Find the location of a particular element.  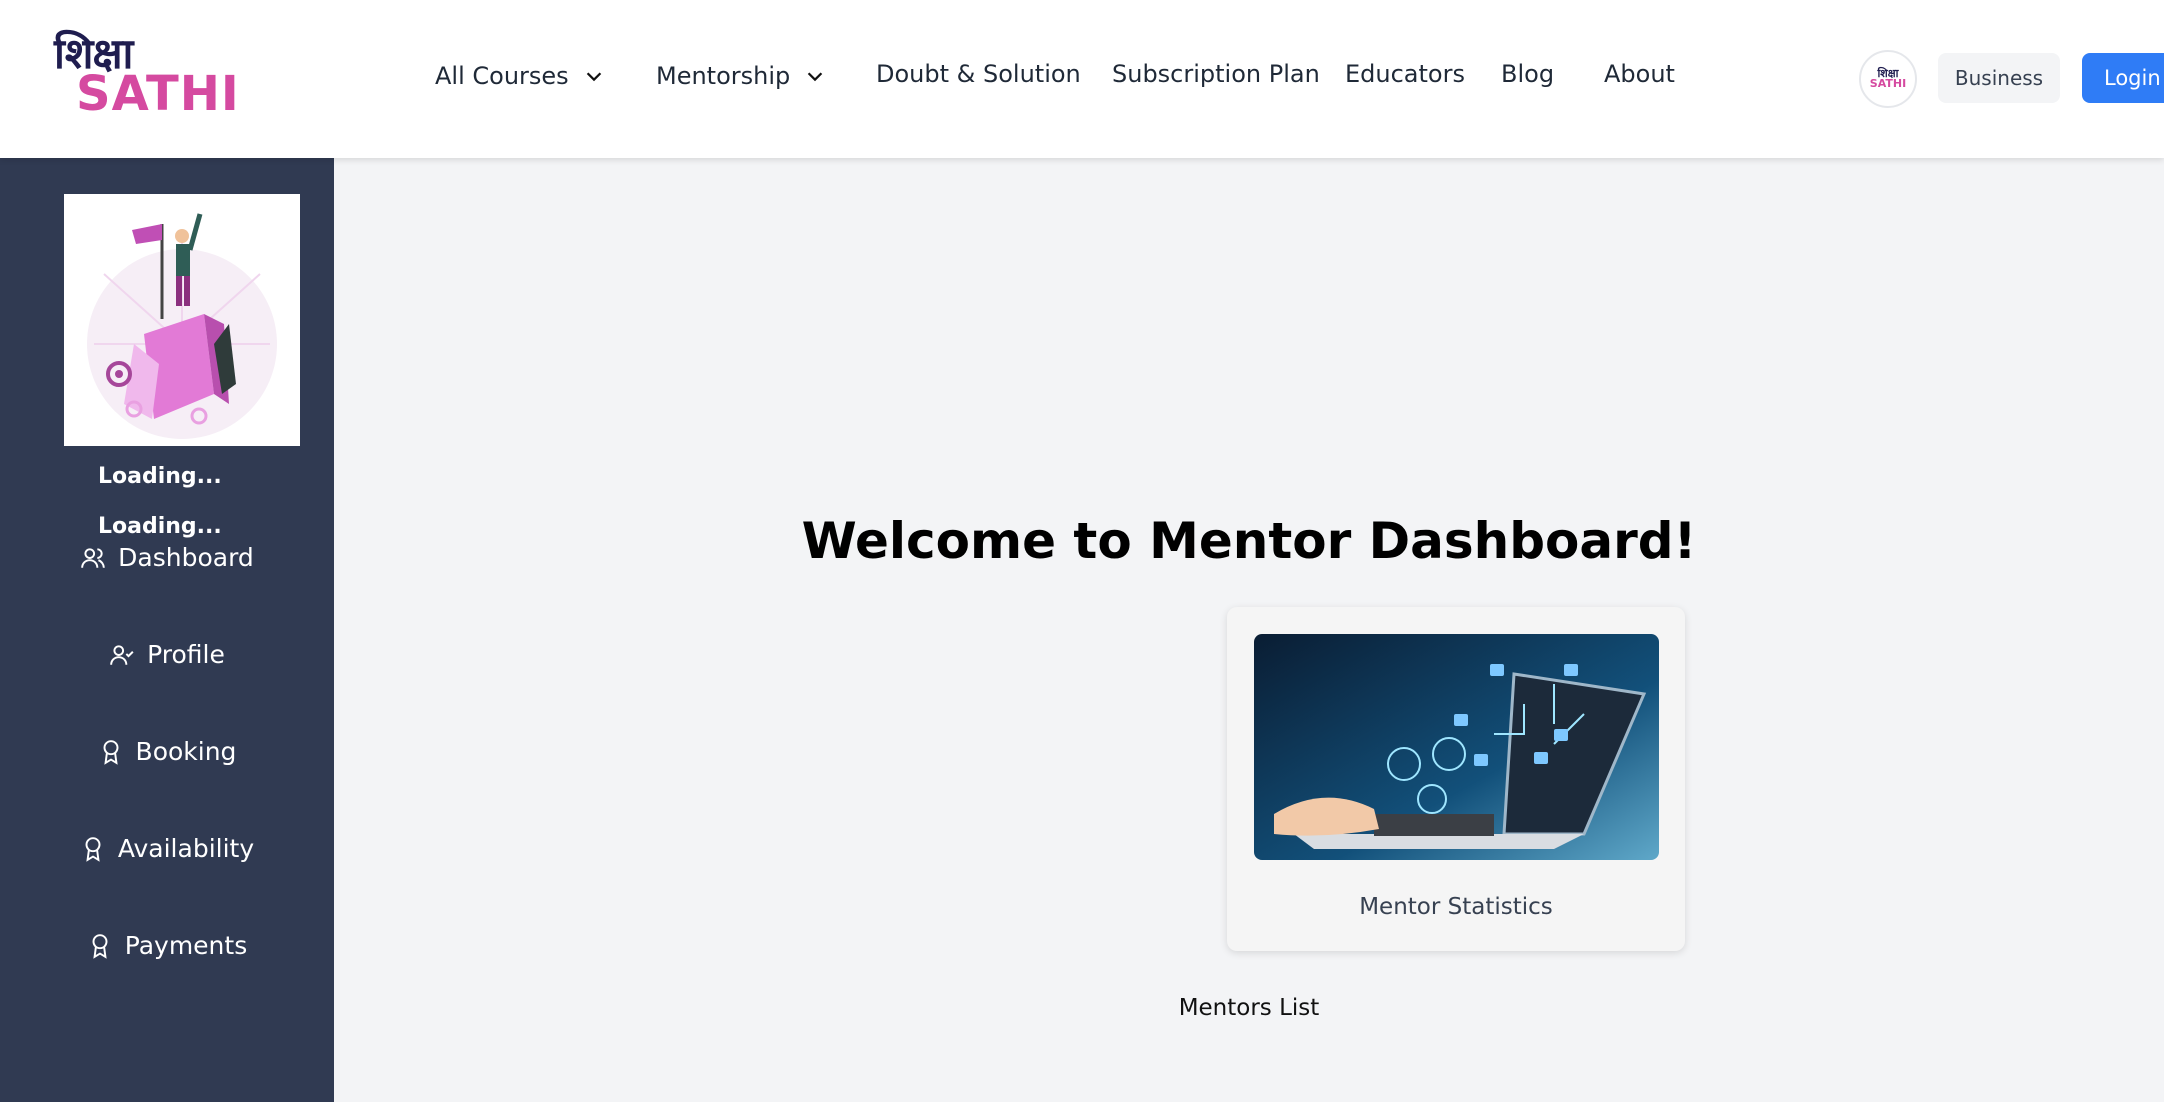

language-avatar-button: शिक्षा SATHI is located at coordinates (1888, 79).